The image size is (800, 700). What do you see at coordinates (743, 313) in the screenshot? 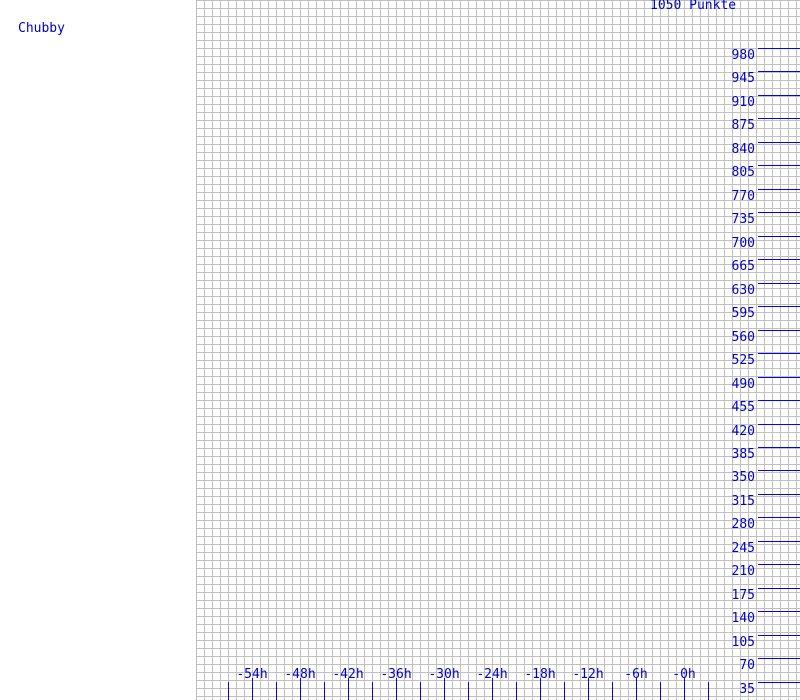
I see `y-tick-label: 595` at bounding box center [743, 313].